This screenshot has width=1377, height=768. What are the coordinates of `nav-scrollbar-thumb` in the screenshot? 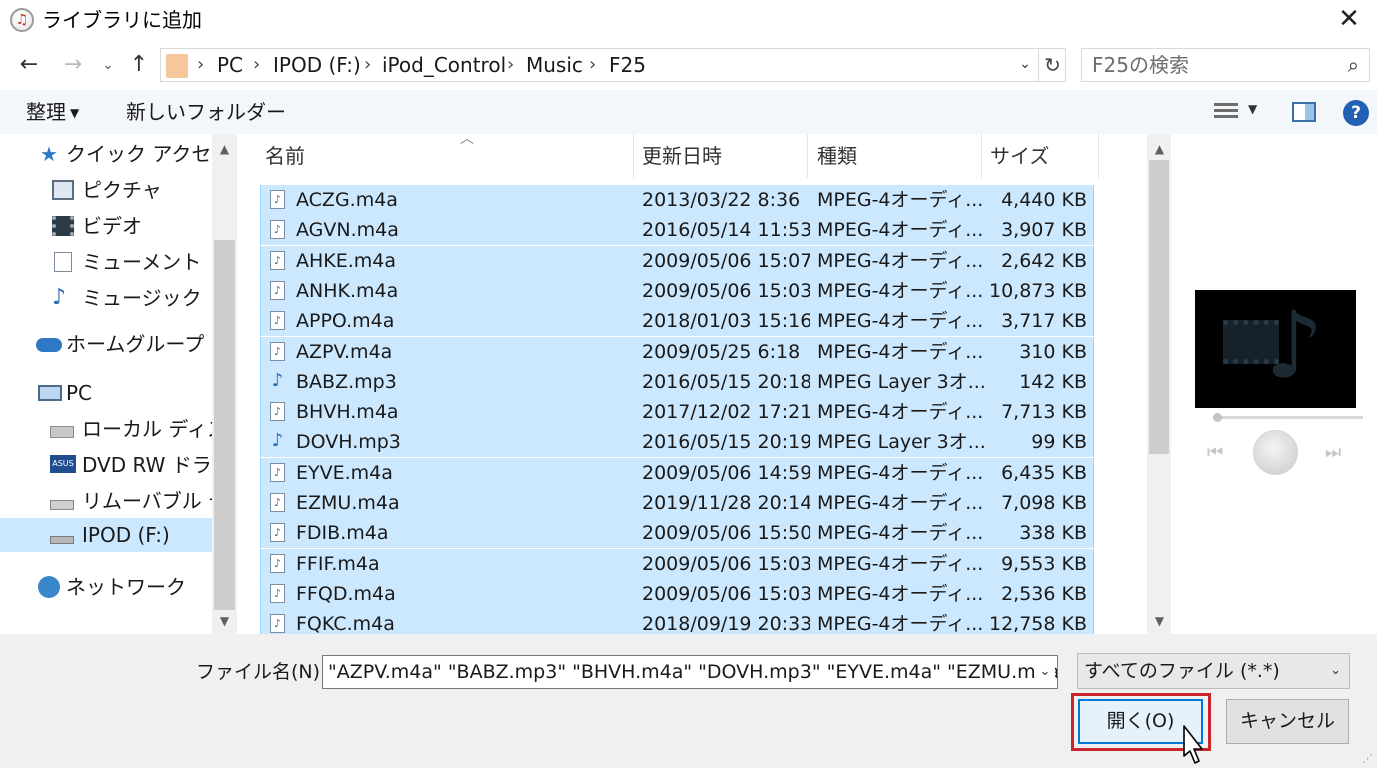 It's located at (224, 425).